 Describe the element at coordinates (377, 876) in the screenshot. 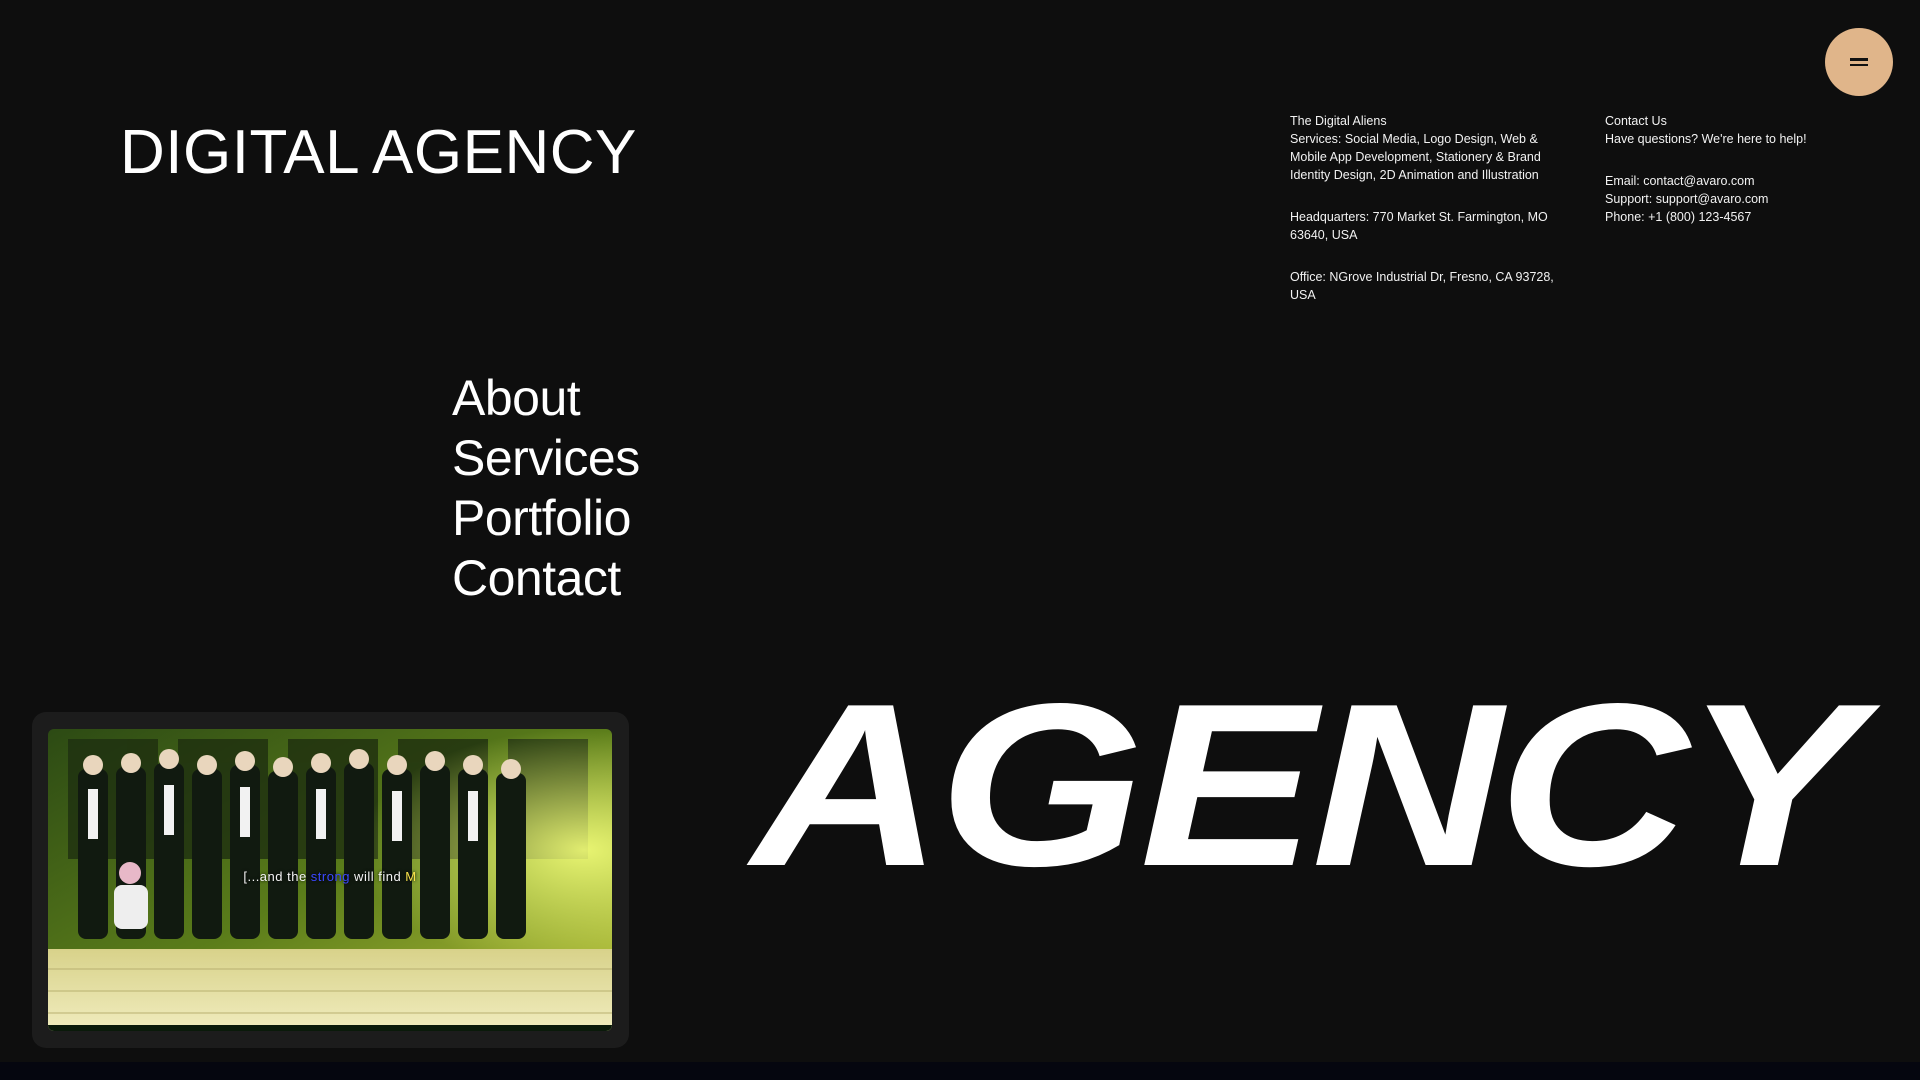

I see `caption-part-3: will find` at that location.